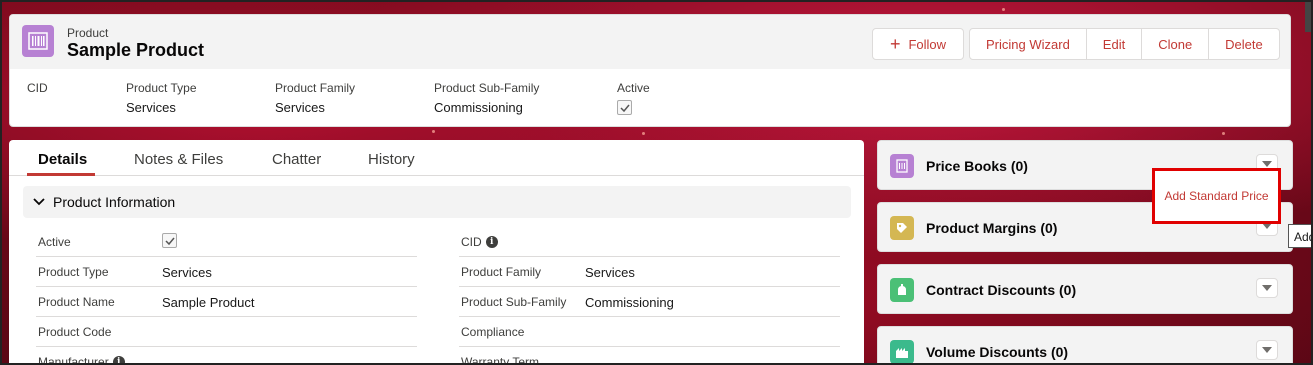  I want to click on delete-button: Delete, so click(1244, 44).